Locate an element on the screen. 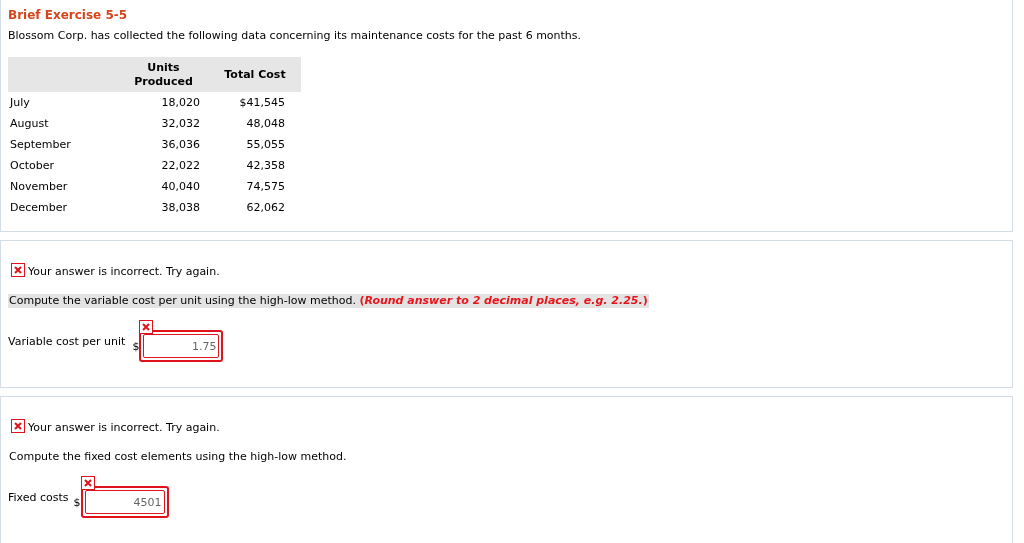 The height and width of the screenshot is (543, 1024). exercise-description: Blossom Corp. has collected the following data concerning its maintenance costs for the past 6 months. is located at coordinates (295, 36).